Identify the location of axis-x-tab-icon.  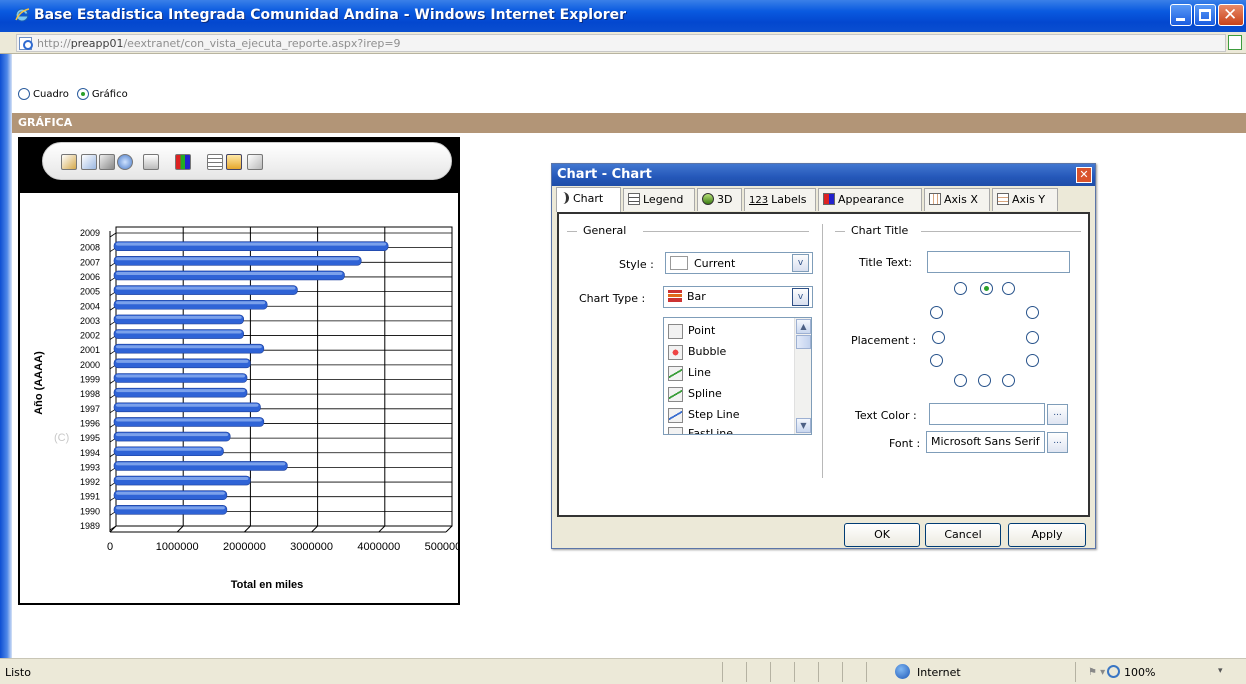
(935, 199).